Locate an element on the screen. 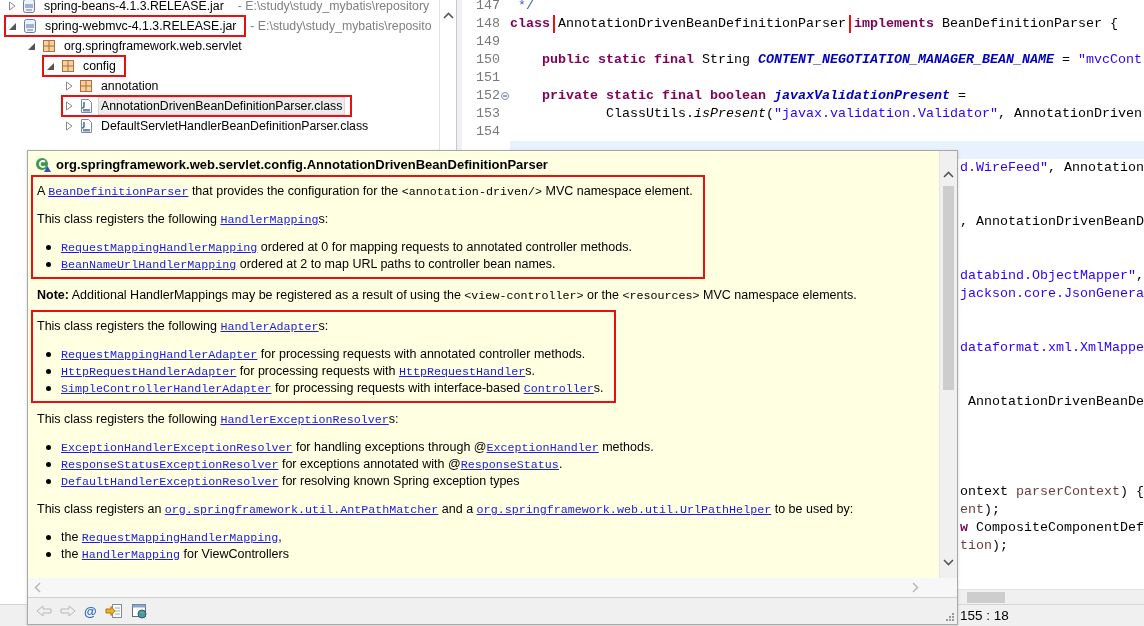 The height and width of the screenshot is (626, 1144). line-number: 149 is located at coordinates (488, 42).